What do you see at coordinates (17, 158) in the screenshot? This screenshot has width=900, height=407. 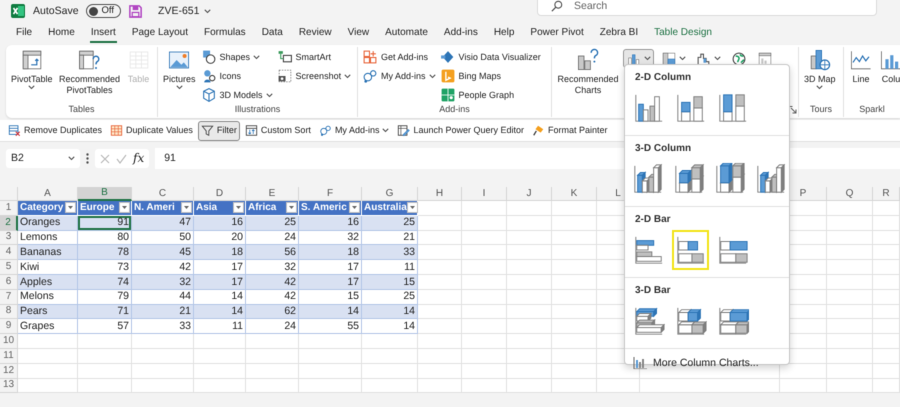 I see `cell-reference: B2` at bounding box center [17, 158].